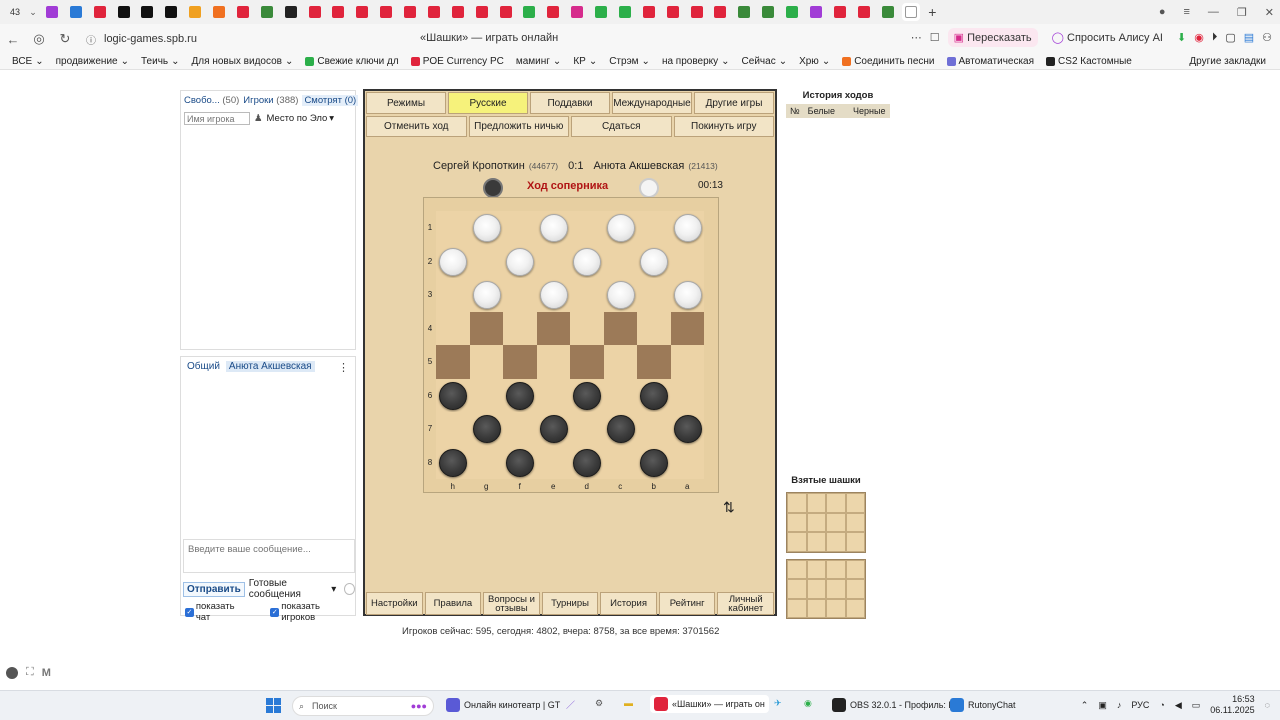  What do you see at coordinates (570, 704) in the screenshot?
I see `pen-icon: ／` at bounding box center [570, 704].